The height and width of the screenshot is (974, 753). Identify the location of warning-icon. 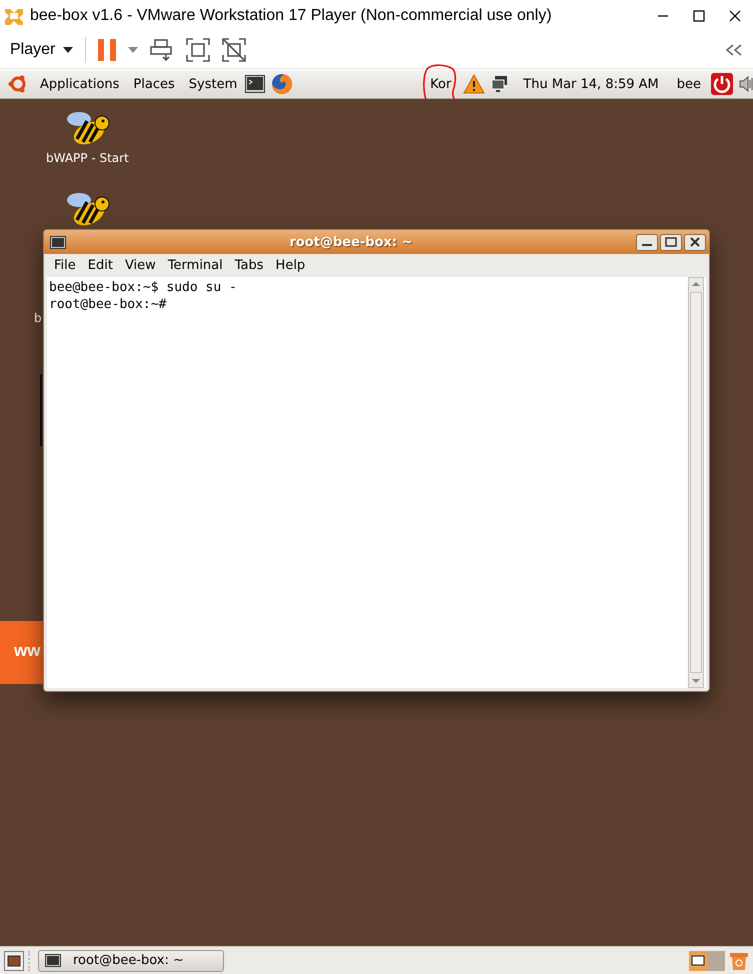
(474, 84).